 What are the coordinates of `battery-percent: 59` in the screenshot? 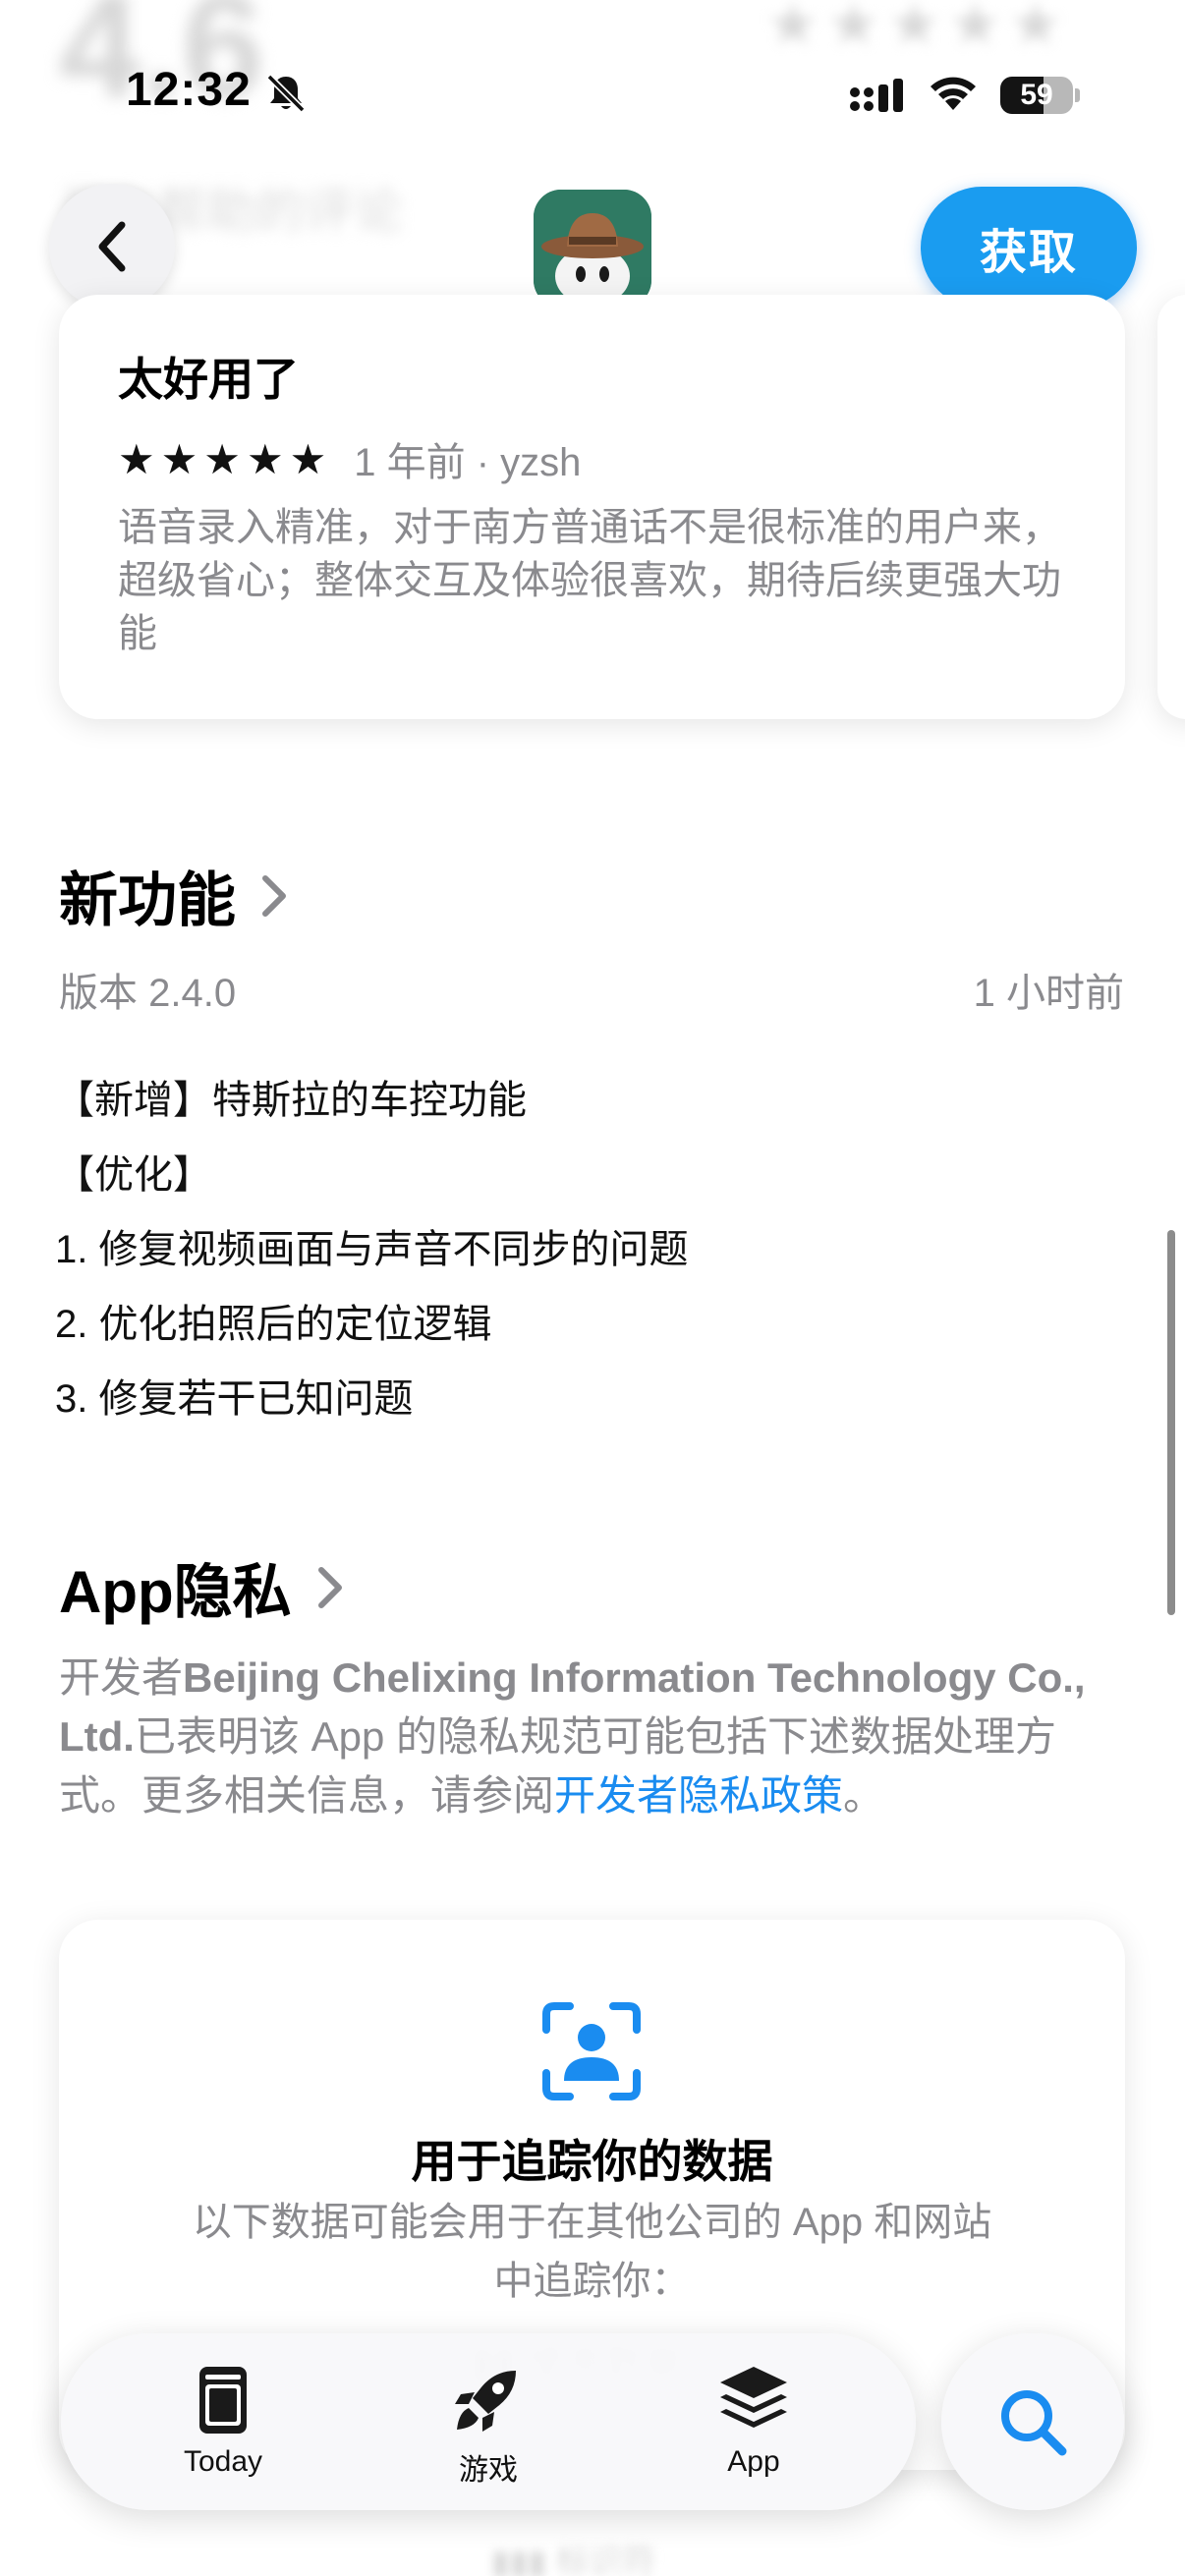 It's located at (1037, 95).